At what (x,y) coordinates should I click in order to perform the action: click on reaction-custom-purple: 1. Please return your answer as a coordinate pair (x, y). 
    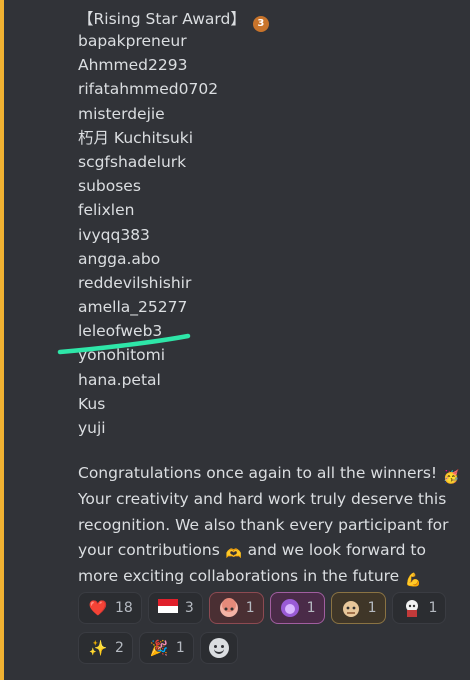
    Looking at the image, I should click on (297, 608).